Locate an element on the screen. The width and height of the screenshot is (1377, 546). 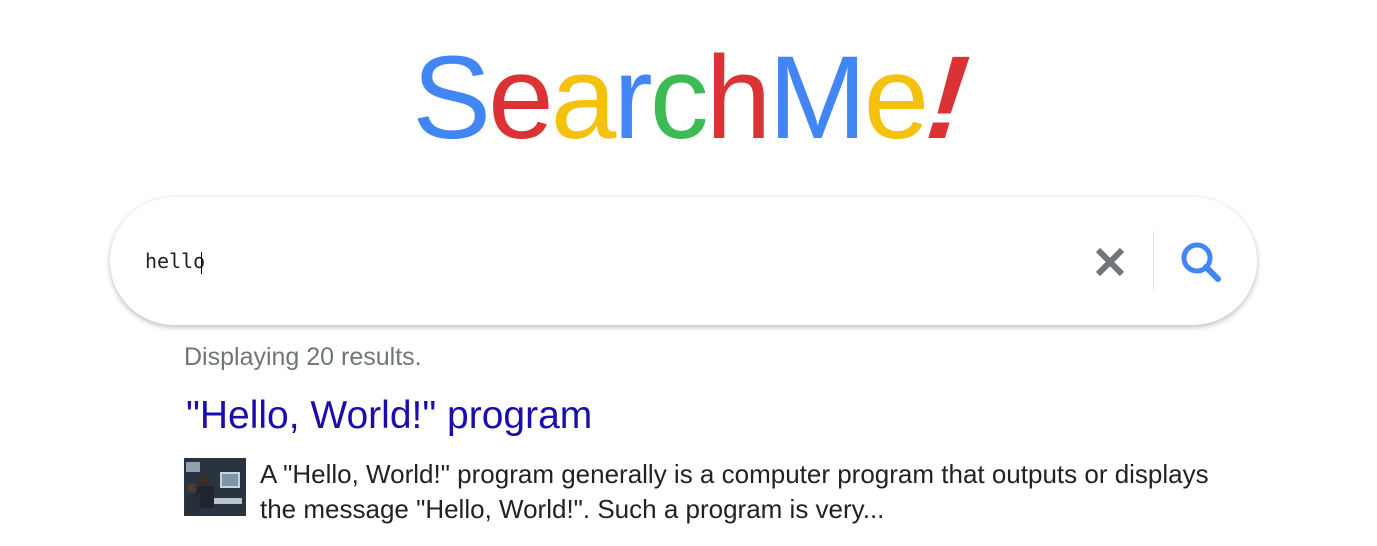
search-button is located at coordinates (1201, 262).